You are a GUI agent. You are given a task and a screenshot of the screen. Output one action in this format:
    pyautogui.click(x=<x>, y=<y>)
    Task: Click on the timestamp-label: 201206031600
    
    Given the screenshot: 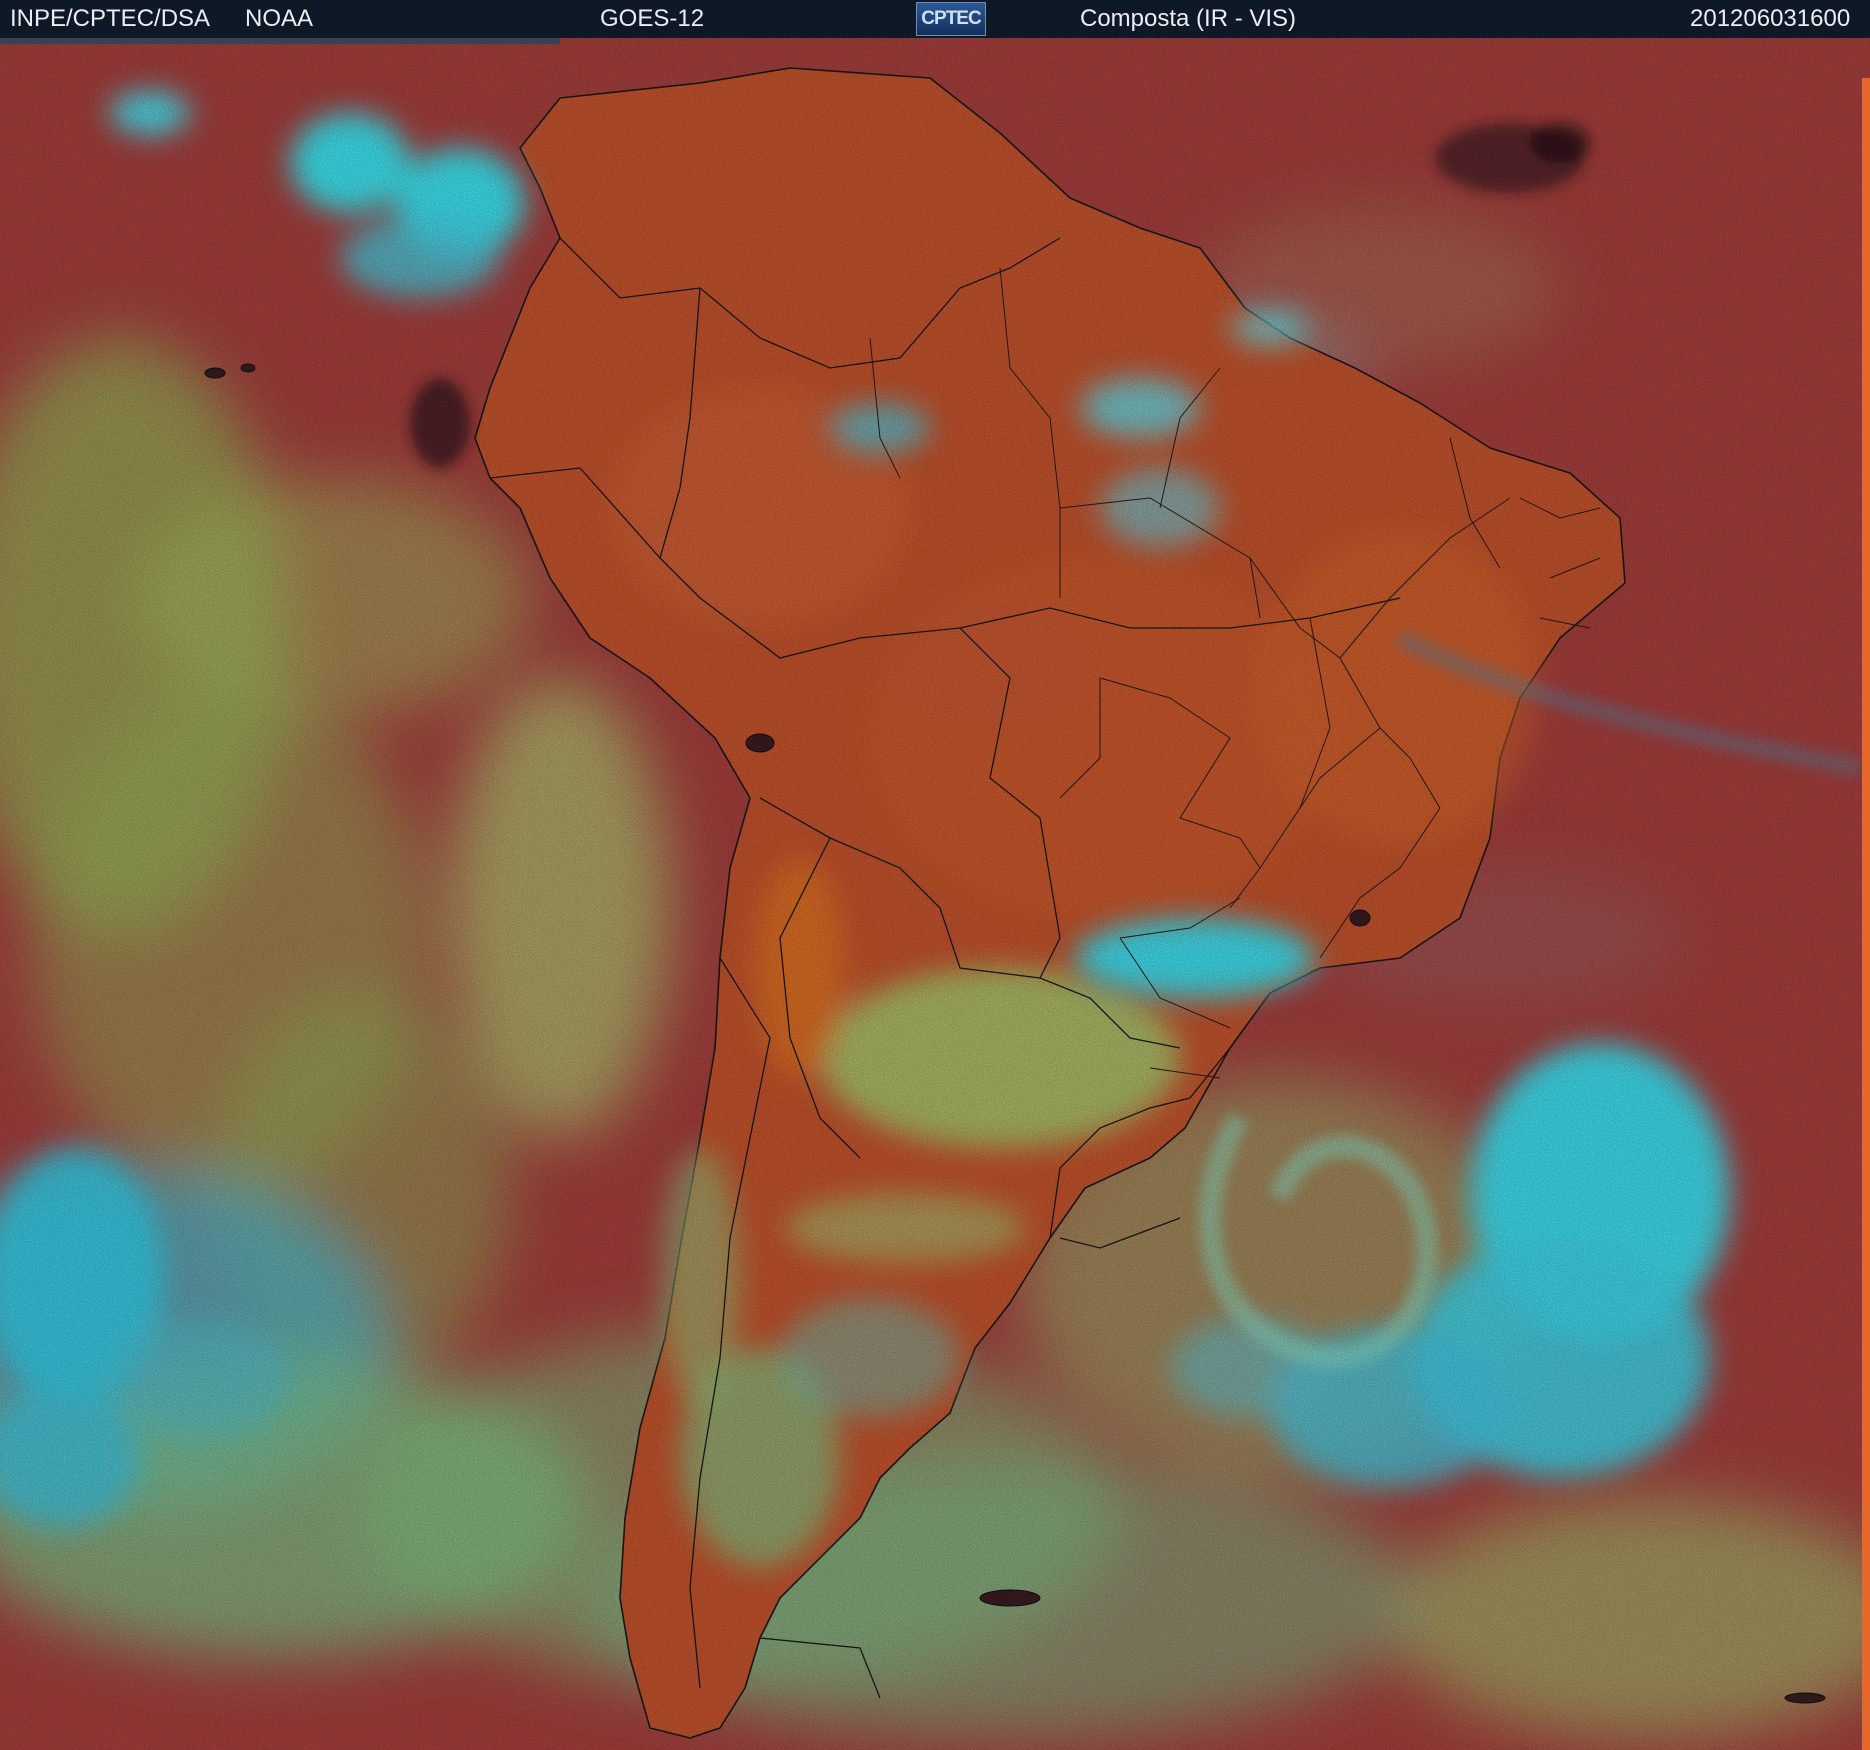 What is the action you would take?
    pyautogui.click(x=1770, y=18)
    